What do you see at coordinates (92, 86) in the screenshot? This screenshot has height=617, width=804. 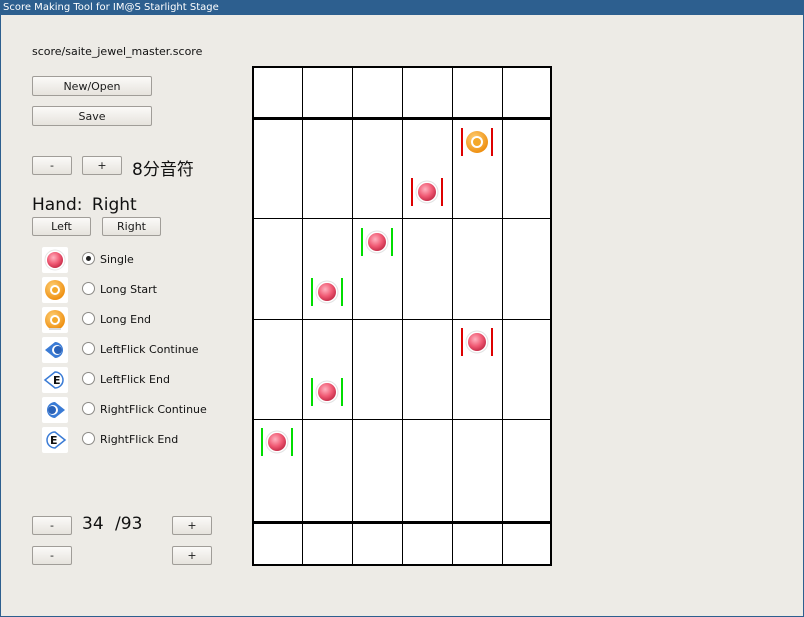 I see `new-open-button: New/Open` at bounding box center [92, 86].